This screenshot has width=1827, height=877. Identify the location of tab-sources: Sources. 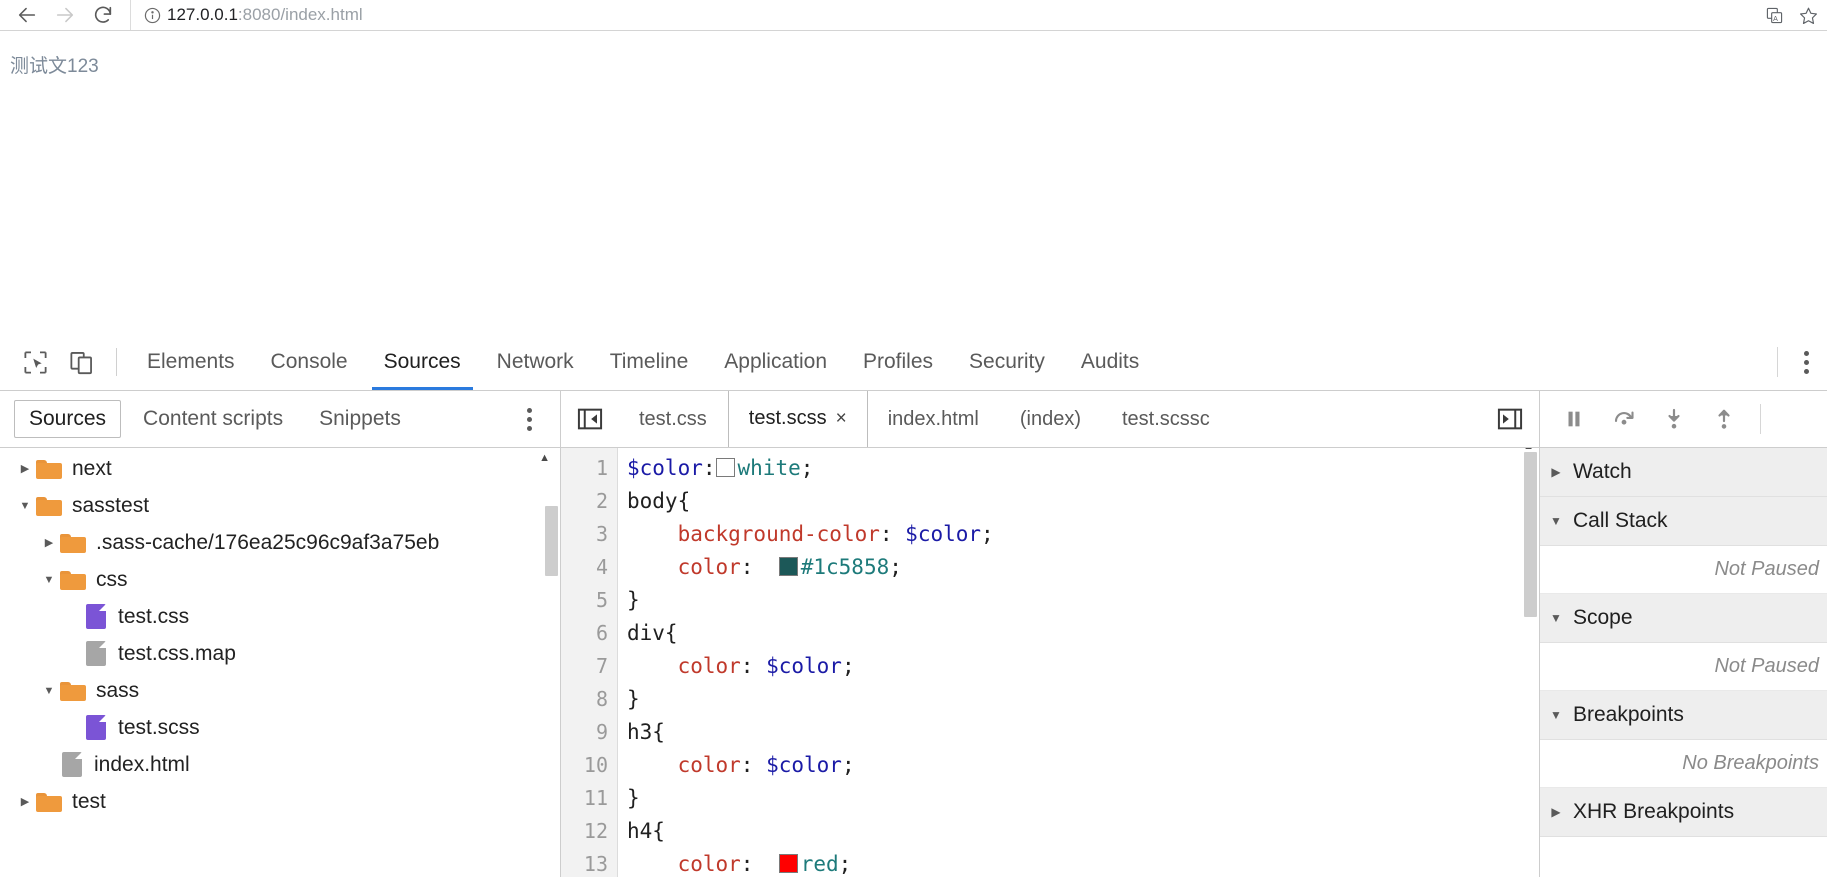
(422, 362).